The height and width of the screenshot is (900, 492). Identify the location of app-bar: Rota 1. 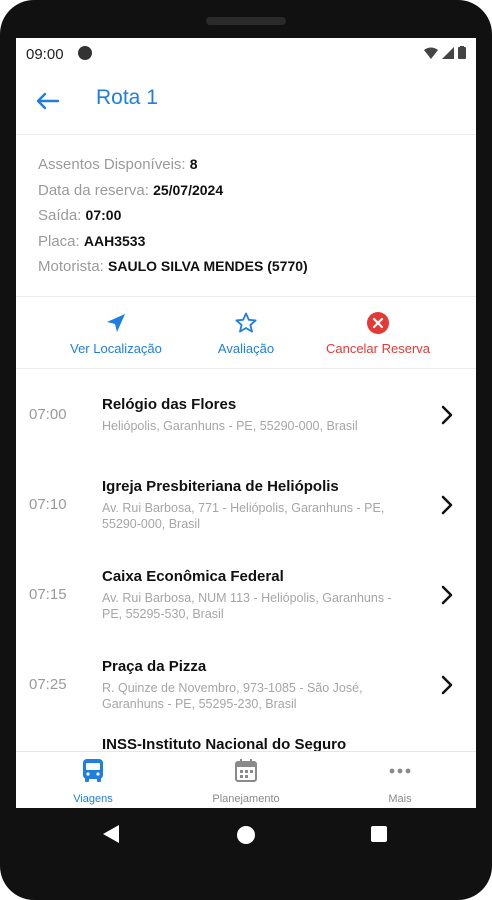
(246, 102).